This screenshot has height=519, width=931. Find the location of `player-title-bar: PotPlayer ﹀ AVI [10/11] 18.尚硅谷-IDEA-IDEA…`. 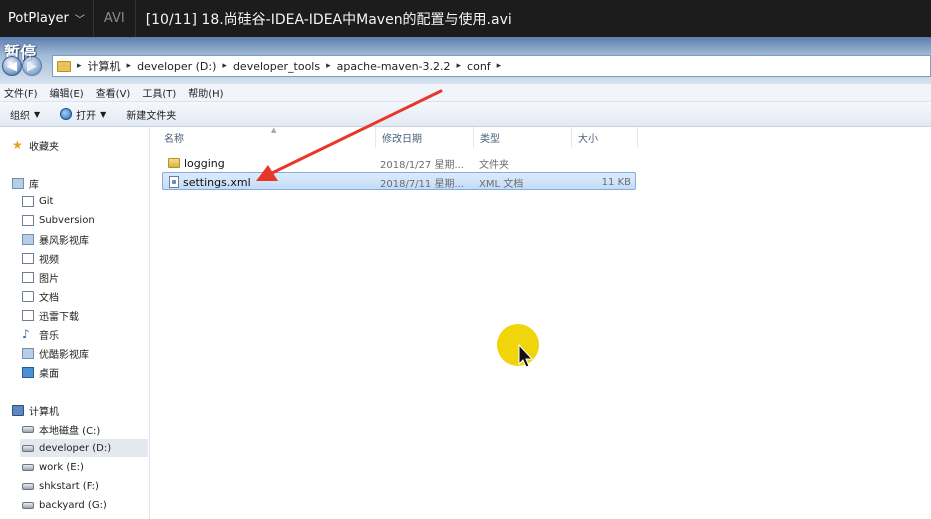

player-title-bar: PotPlayer ﹀ AVI [10/11] 18.尚硅谷-IDEA-IDEA… is located at coordinates (465, 18).